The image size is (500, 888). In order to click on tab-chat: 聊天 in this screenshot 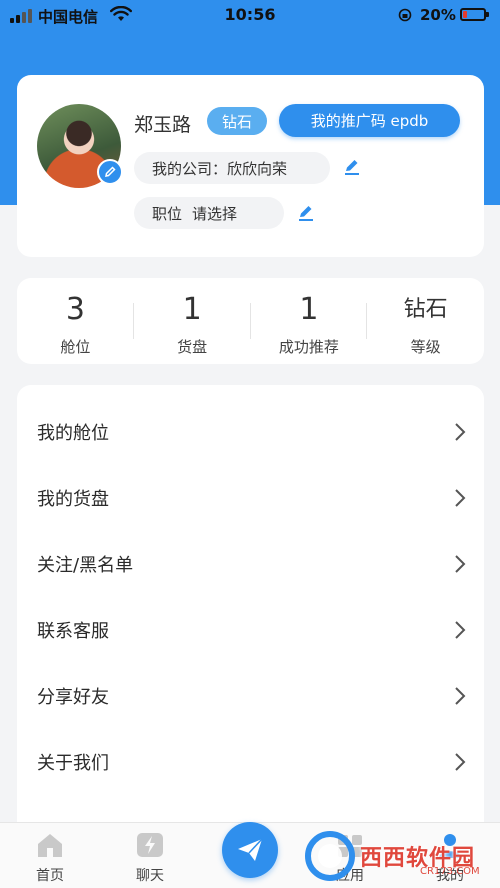, I will do `click(150, 855)`.